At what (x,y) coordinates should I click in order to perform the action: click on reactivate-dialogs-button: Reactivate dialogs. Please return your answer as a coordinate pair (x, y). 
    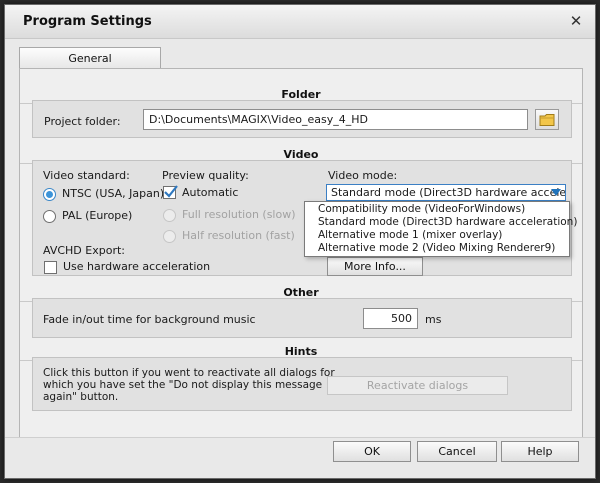
    Looking at the image, I should click on (417, 385).